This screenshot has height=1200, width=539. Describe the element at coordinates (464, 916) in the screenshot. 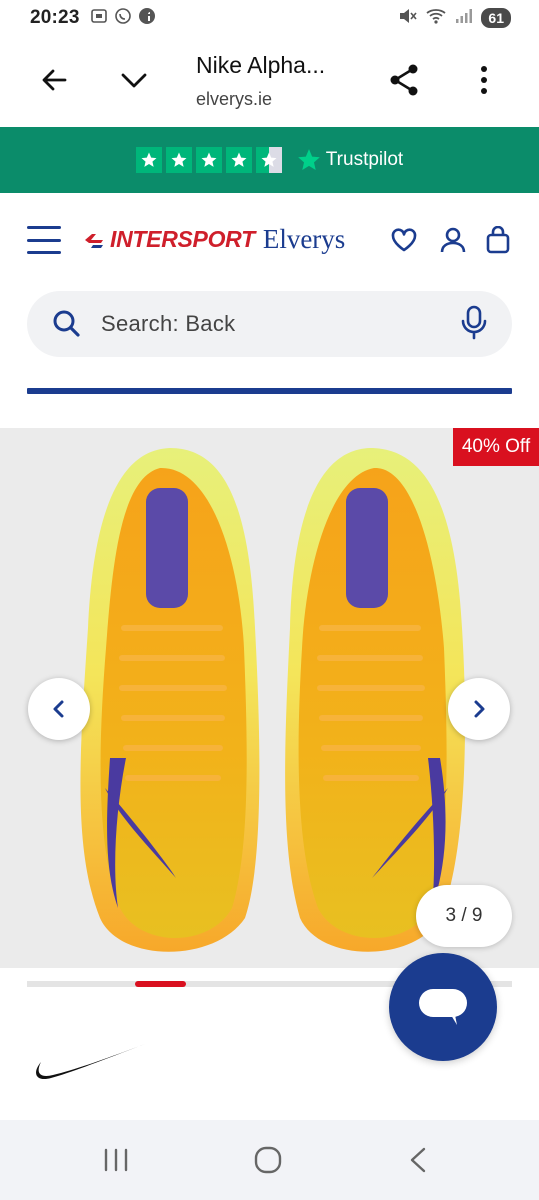

I see `image-counter: 3 / 9` at that location.